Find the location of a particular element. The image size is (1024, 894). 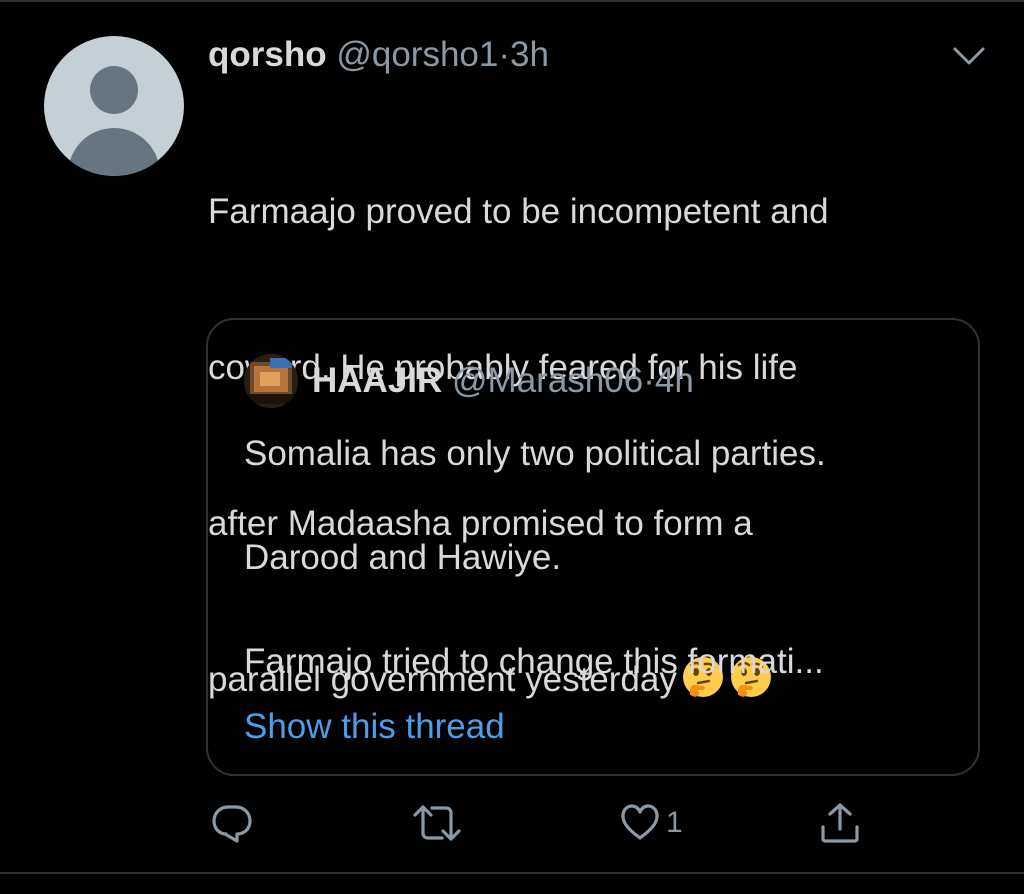

quoted-author-handle: @Marash06 is located at coordinates (548, 380).